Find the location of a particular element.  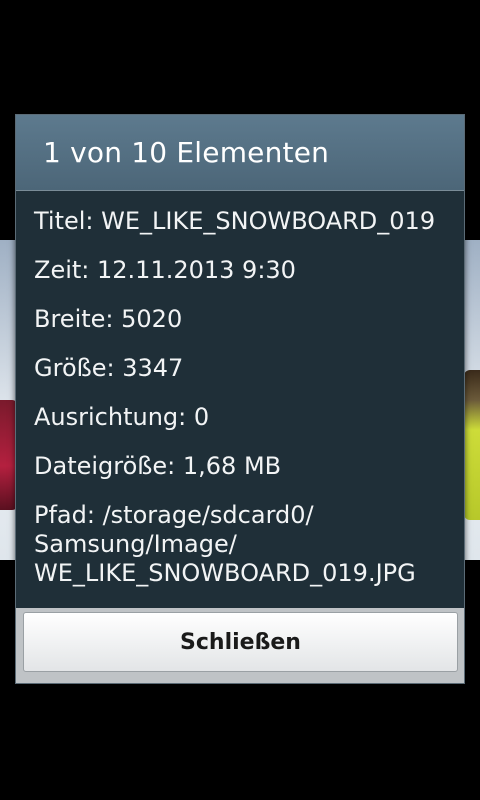

dialog-footer: Schließen is located at coordinates (240, 645).